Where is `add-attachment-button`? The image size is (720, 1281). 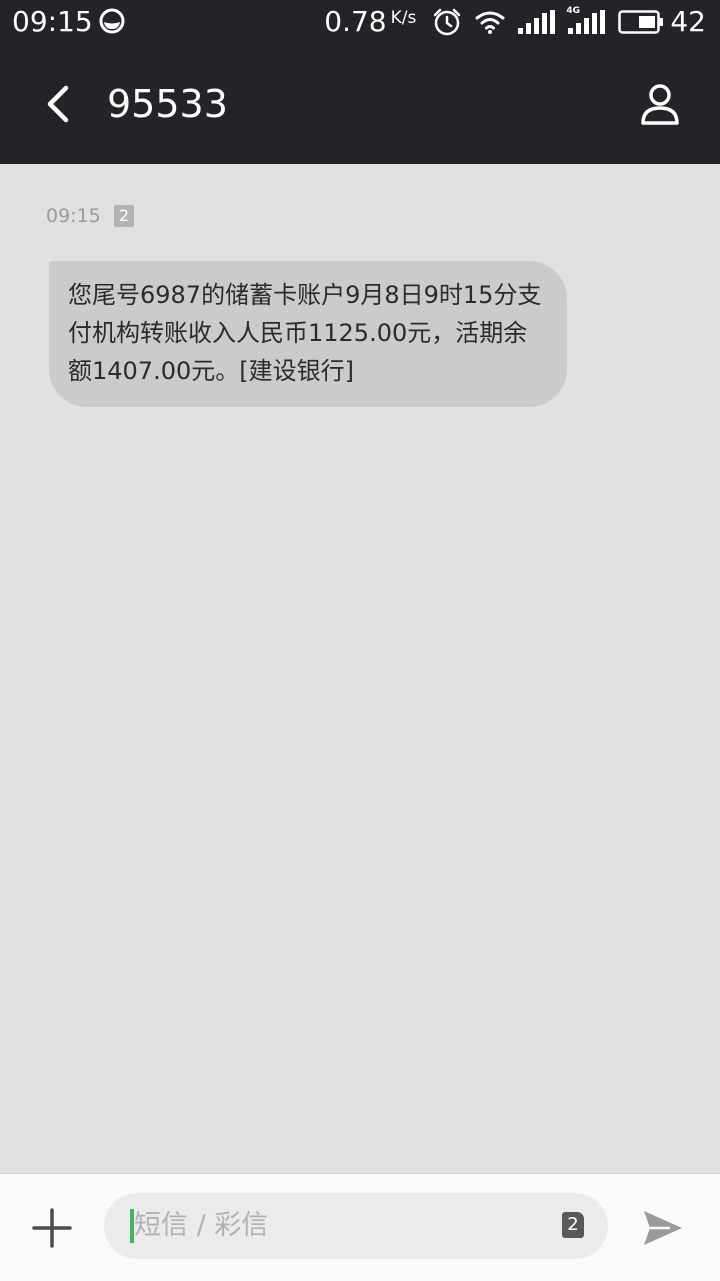 add-attachment-button is located at coordinates (52, 1228).